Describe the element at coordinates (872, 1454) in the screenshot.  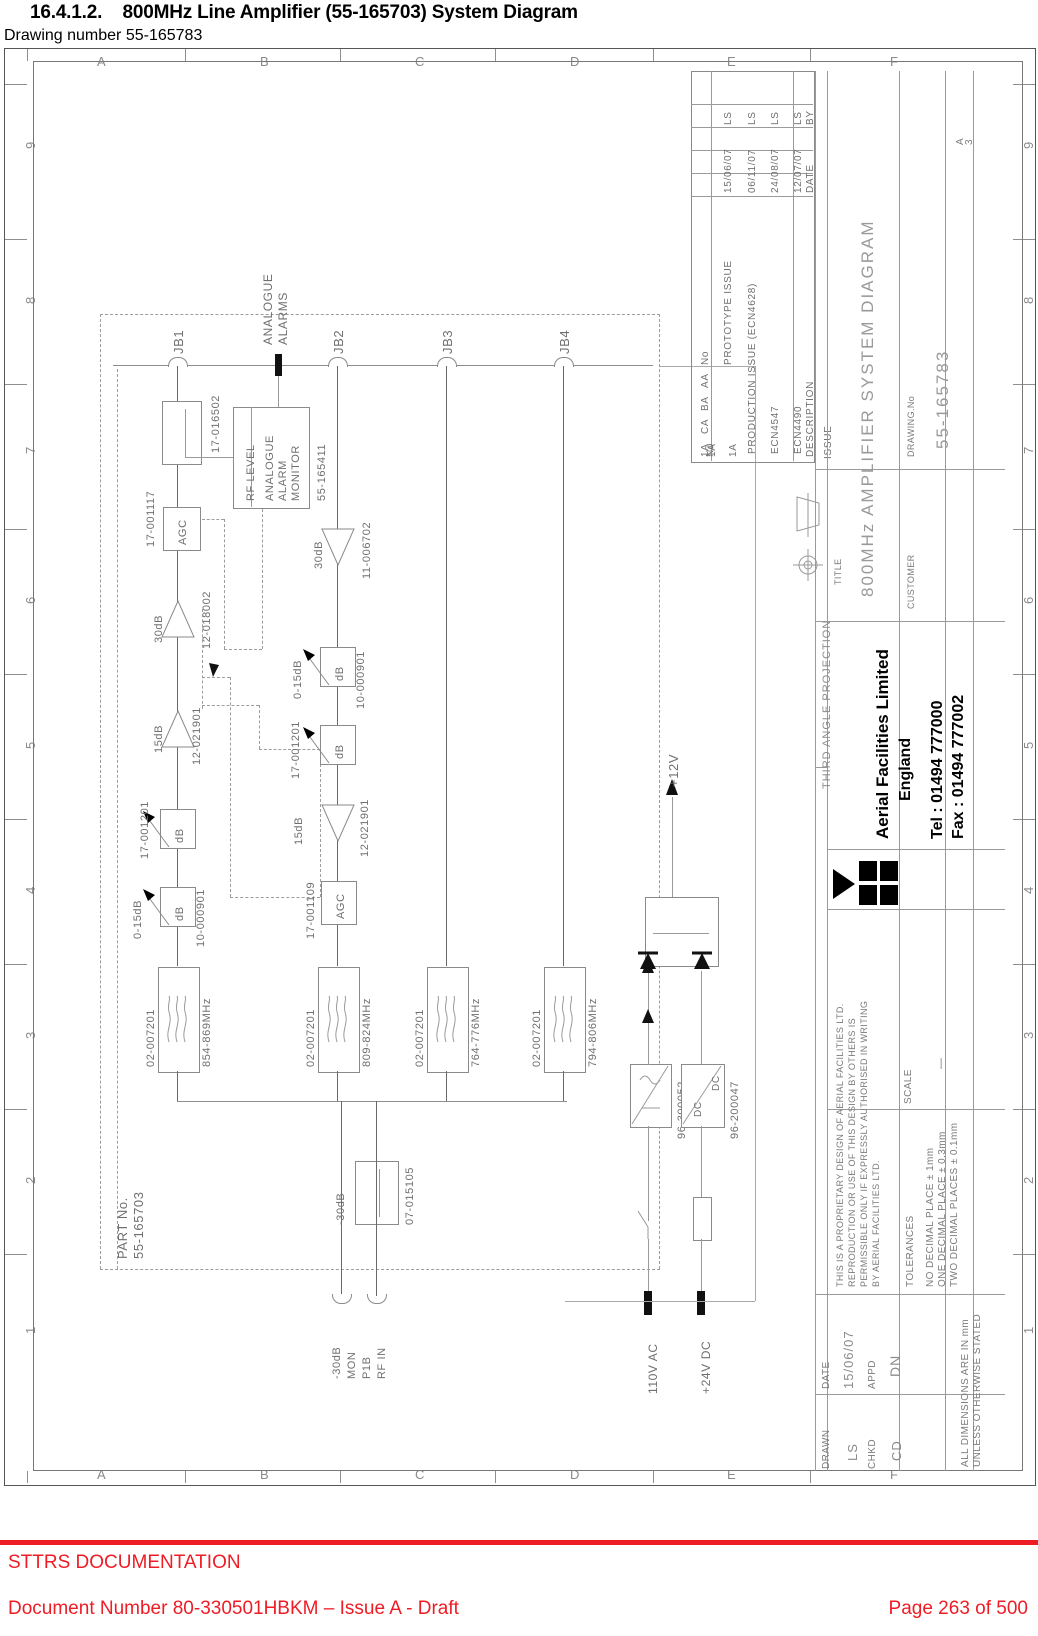
I see `chkd-label: CHKD` at that location.